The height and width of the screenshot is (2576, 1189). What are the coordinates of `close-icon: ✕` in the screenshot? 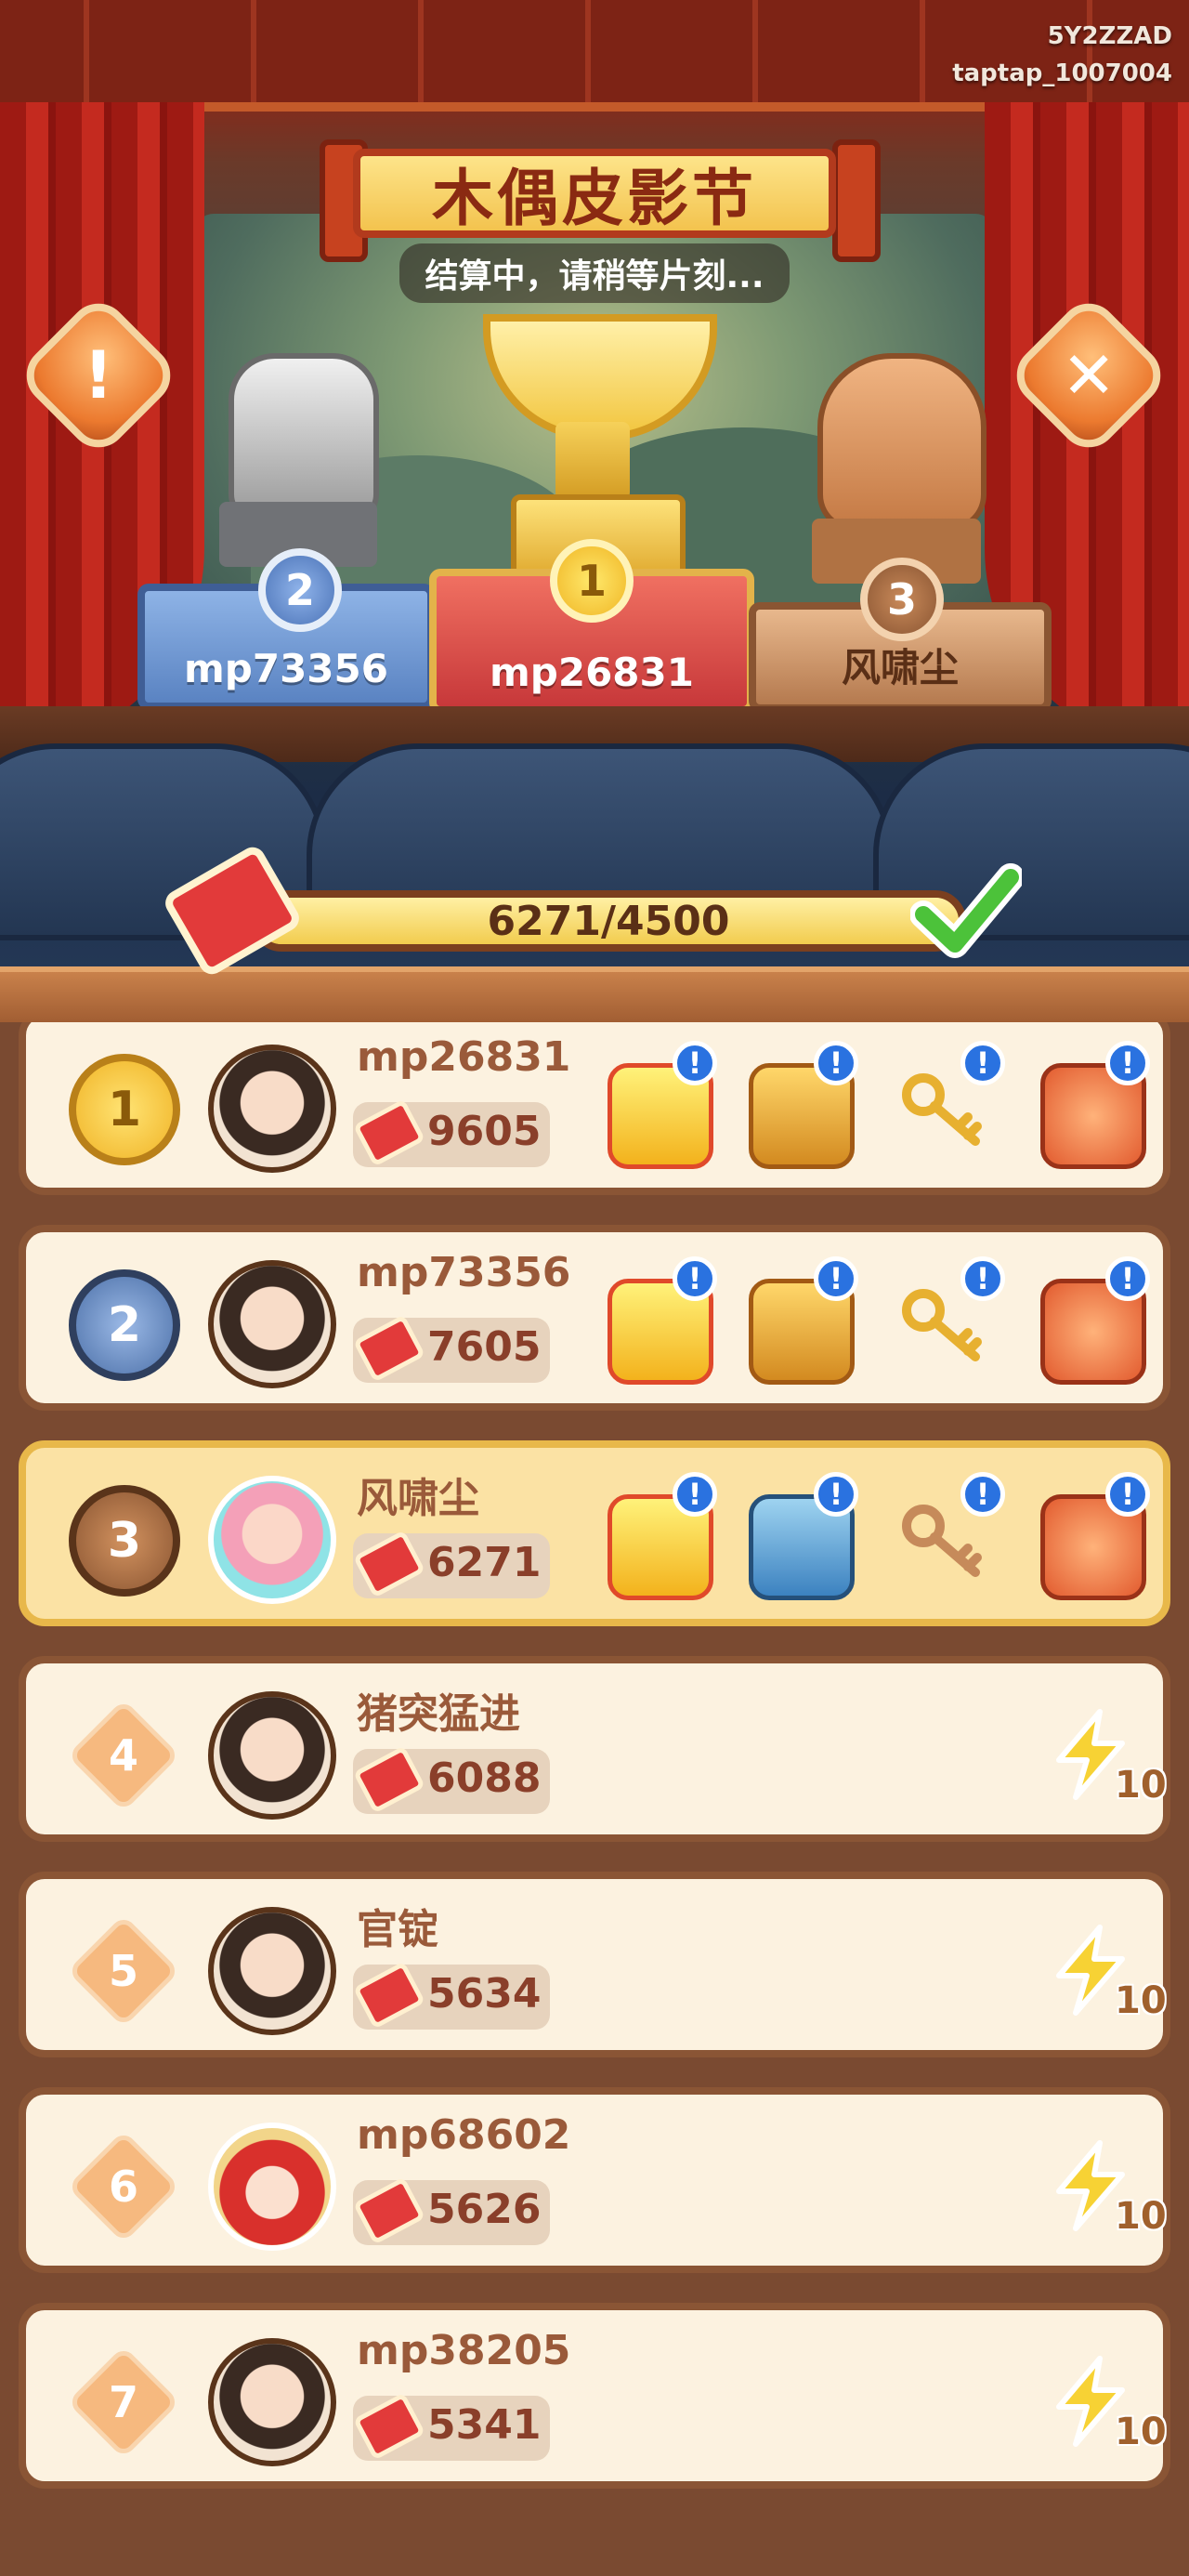 It's located at (1089, 375).